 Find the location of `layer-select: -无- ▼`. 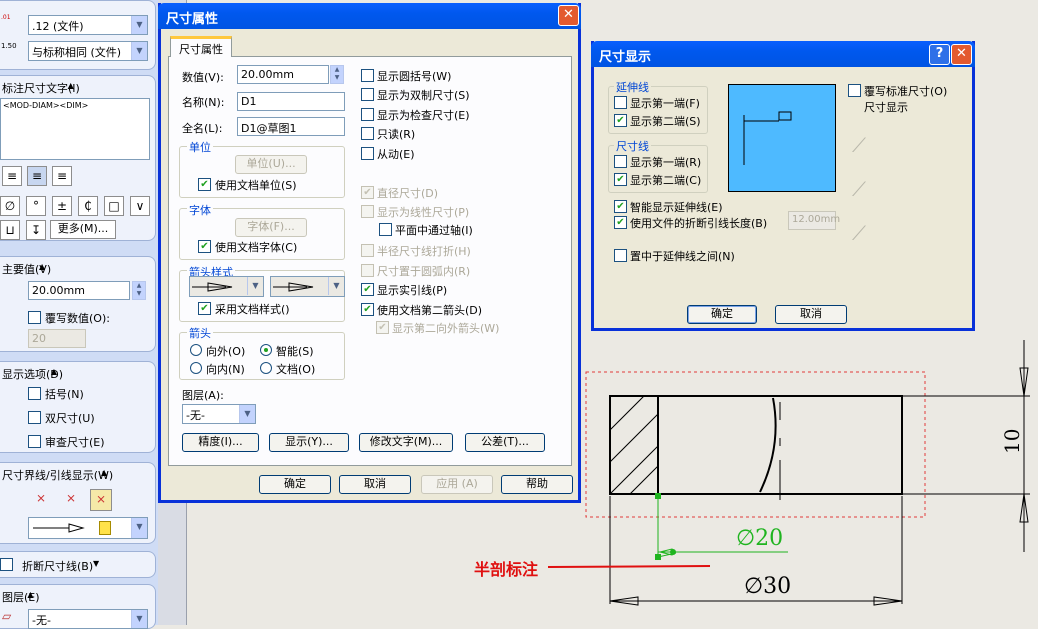

layer-select: -无- ▼ is located at coordinates (219, 414).